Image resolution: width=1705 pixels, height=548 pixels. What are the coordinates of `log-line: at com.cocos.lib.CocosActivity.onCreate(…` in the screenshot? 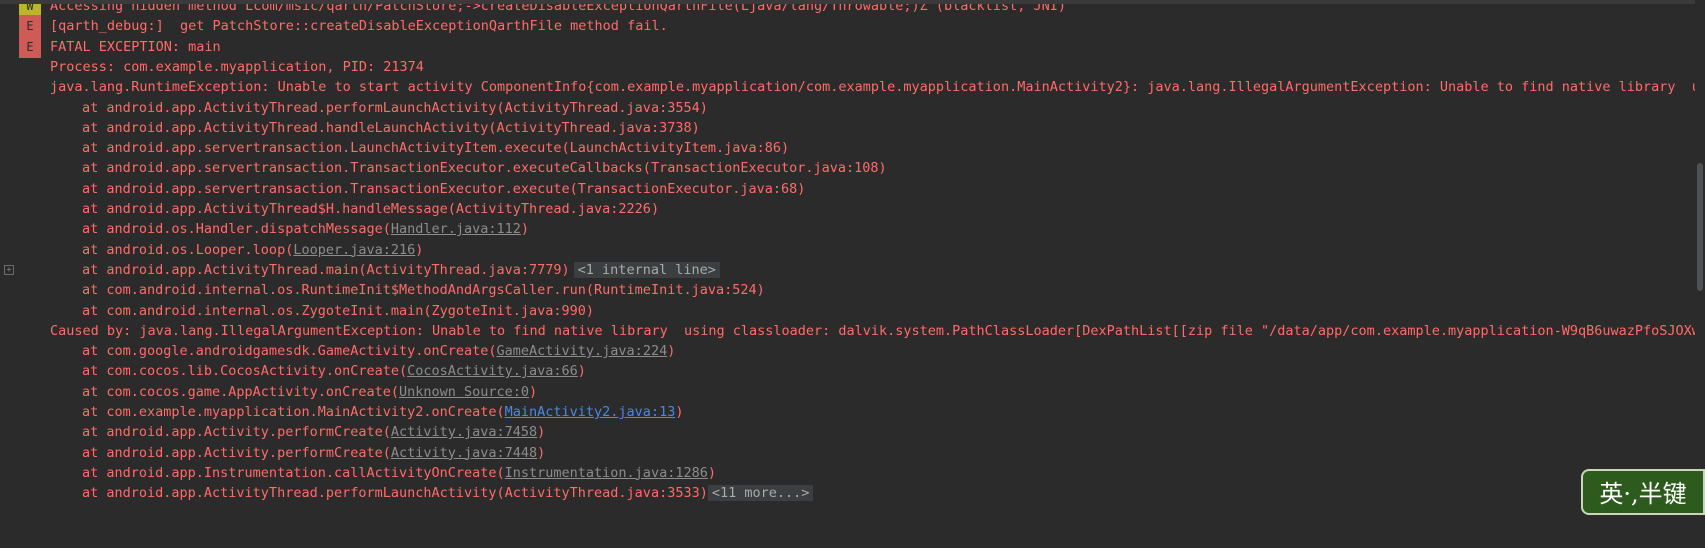 It's located at (847, 371).